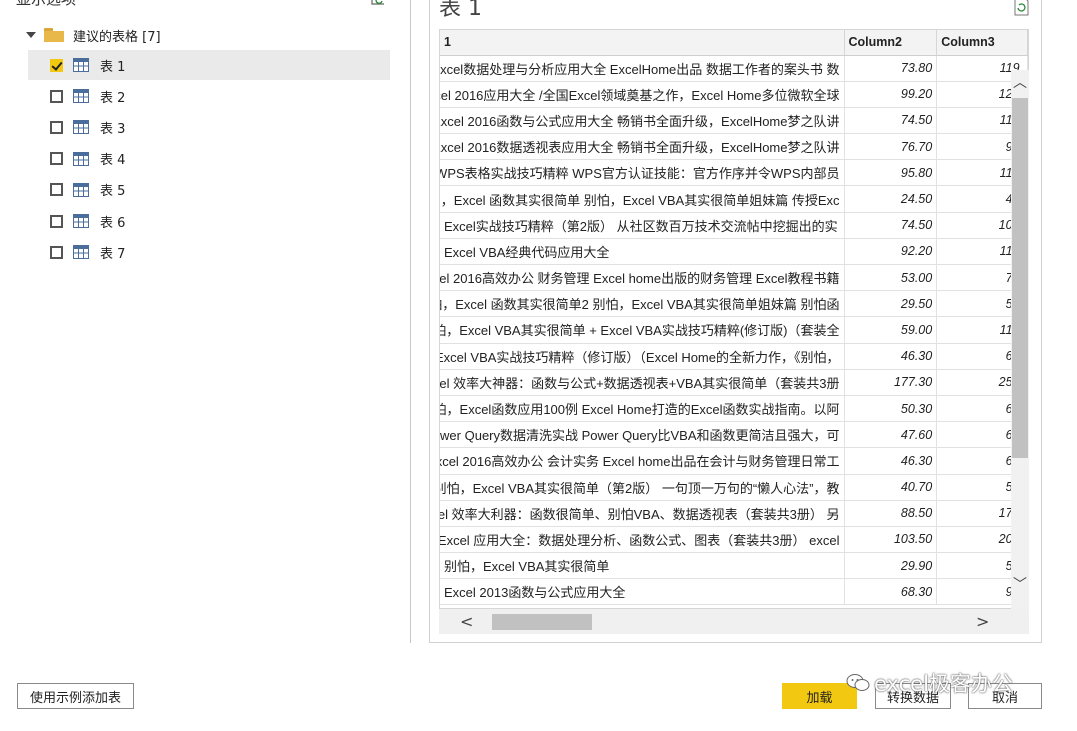 Image resolution: width=1077 pixels, height=731 pixels. Describe the element at coordinates (982, 621) in the screenshot. I see `scroll-right-icon: >` at that location.